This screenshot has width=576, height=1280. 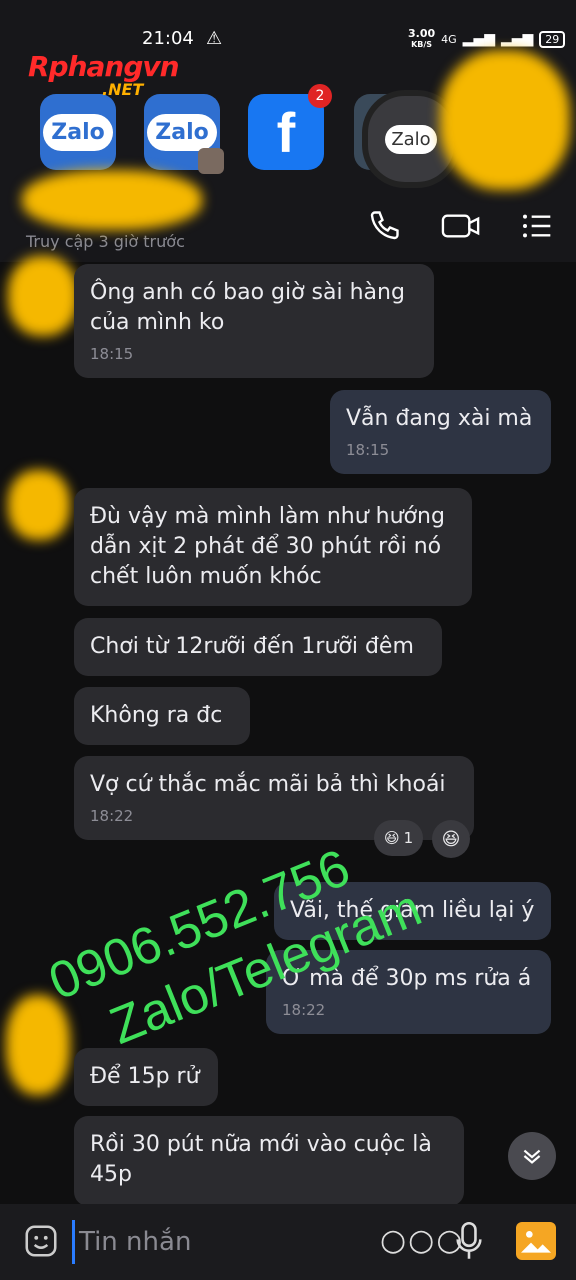 I want to click on facebook-icon: f, so click(x=286, y=132).